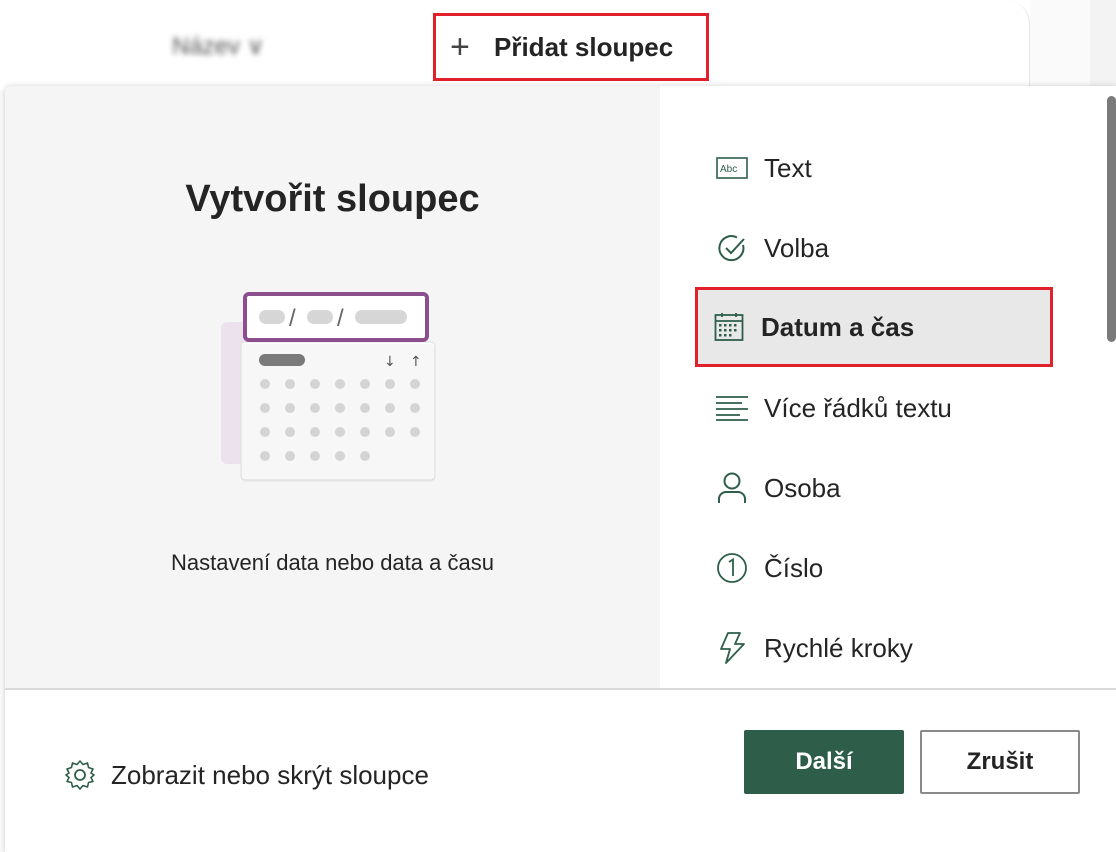  What do you see at coordinates (794, 567) in the screenshot?
I see `column-type-label: Číslo` at bounding box center [794, 567].